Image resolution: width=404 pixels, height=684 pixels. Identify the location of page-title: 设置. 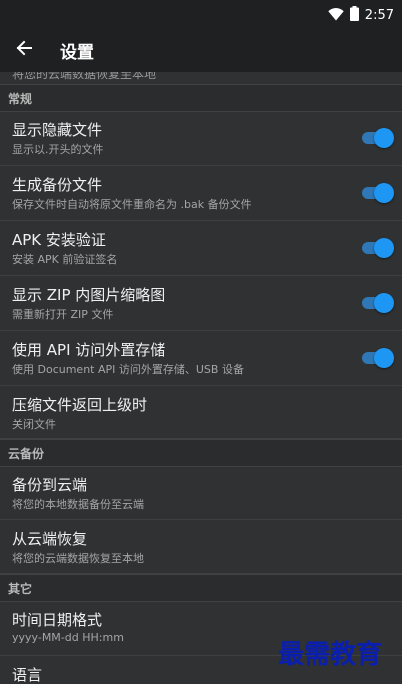
(77, 53).